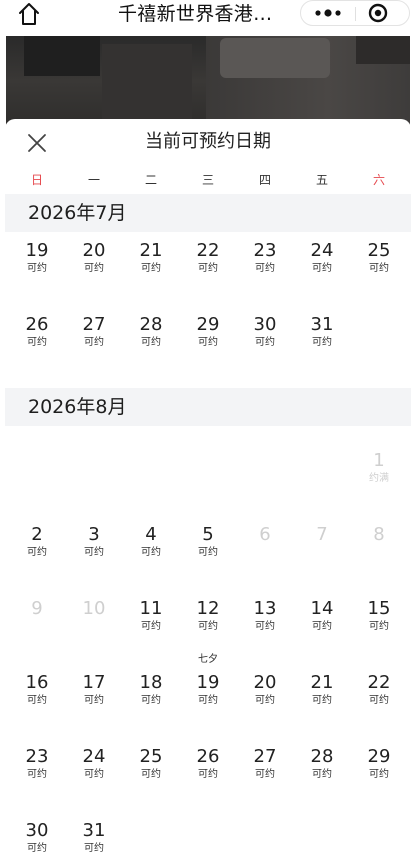 This screenshot has height=859, width=416. What do you see at coordinates (37, 830) in the screenshot?
I see `day-number: 30` at bounding box center [37, 830].